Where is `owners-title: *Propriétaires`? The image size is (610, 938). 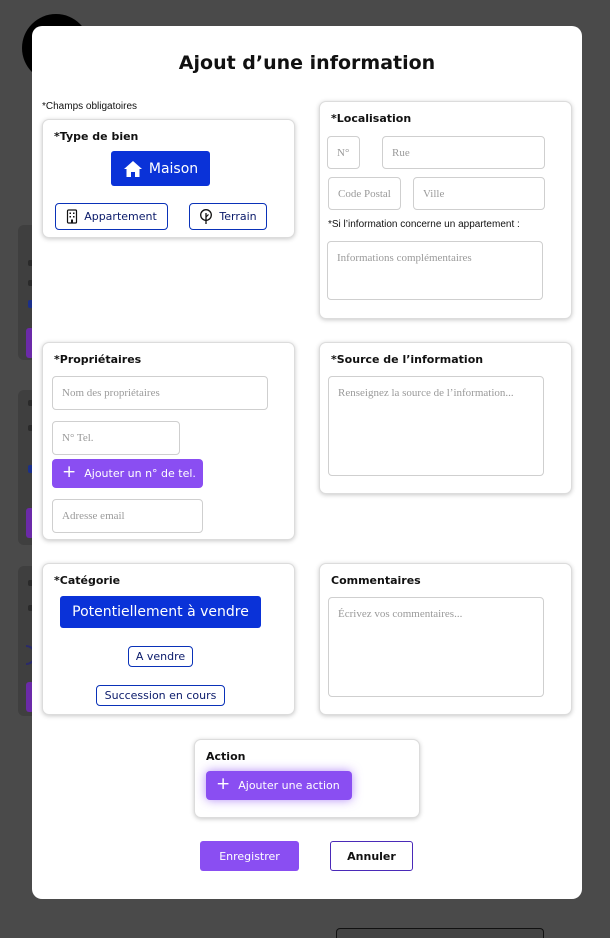 owners-title: *Propriétaires is located at coordinates (98, 359).